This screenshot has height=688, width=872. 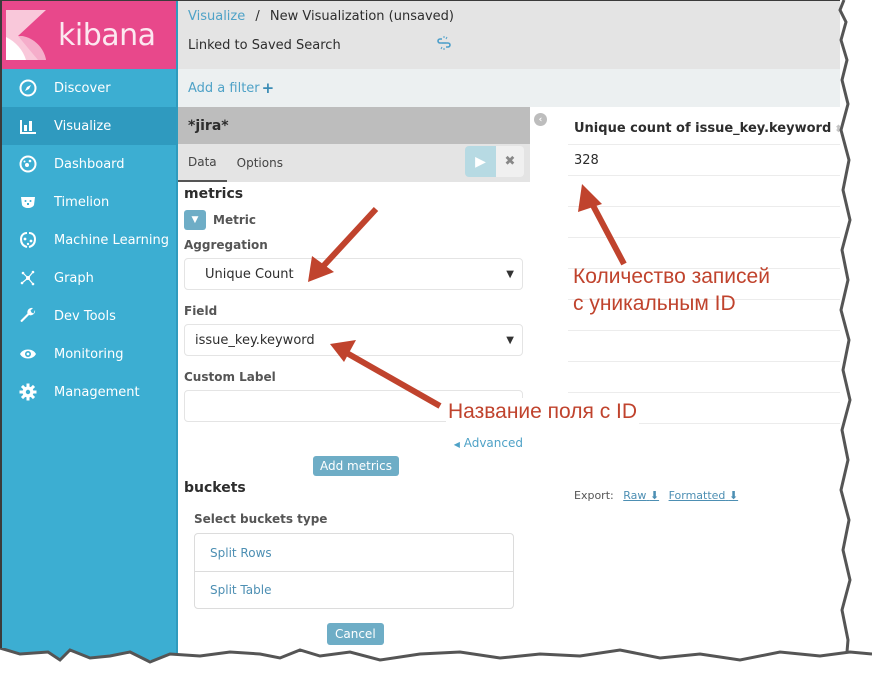 What do you see at coordinates (28, 392) in the screenshot?
I see `gear-icon` at bounding box center [28, 392].